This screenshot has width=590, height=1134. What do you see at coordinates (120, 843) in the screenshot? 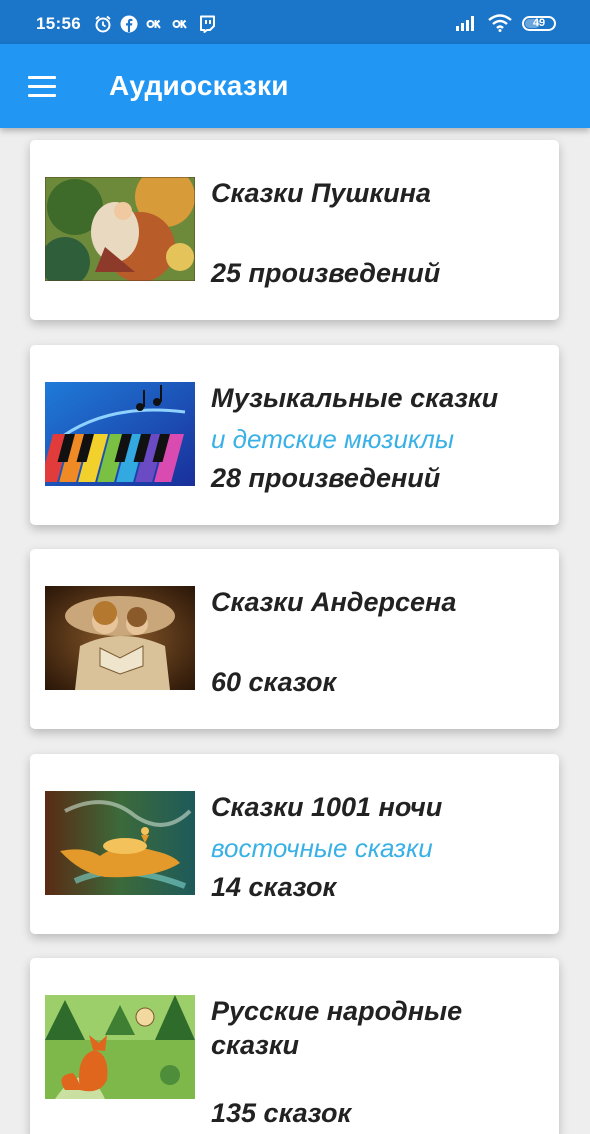
I see `magic-lamp-picture` at bounding box center [120, 843].